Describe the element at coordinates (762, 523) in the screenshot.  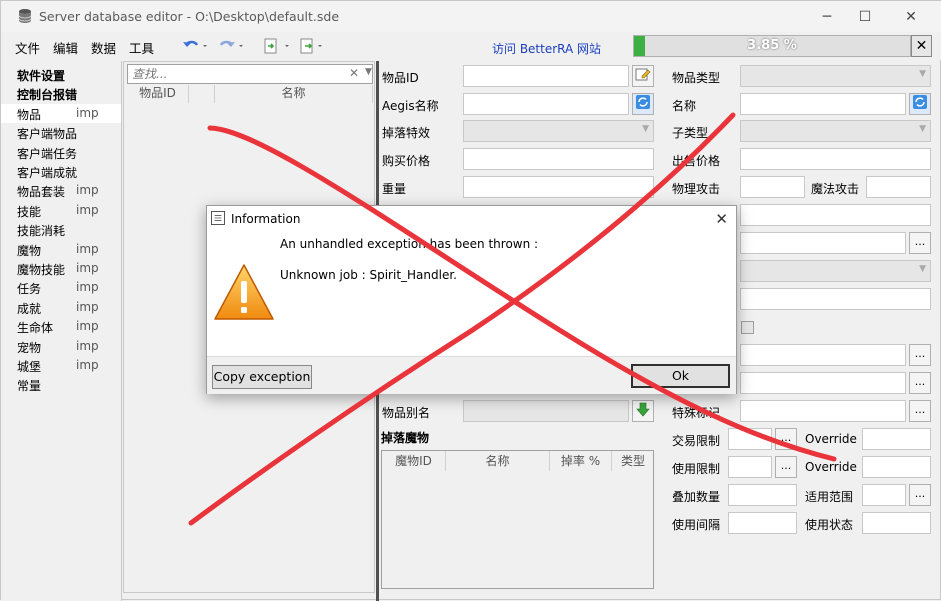
I see `use-interval-field` at that location.